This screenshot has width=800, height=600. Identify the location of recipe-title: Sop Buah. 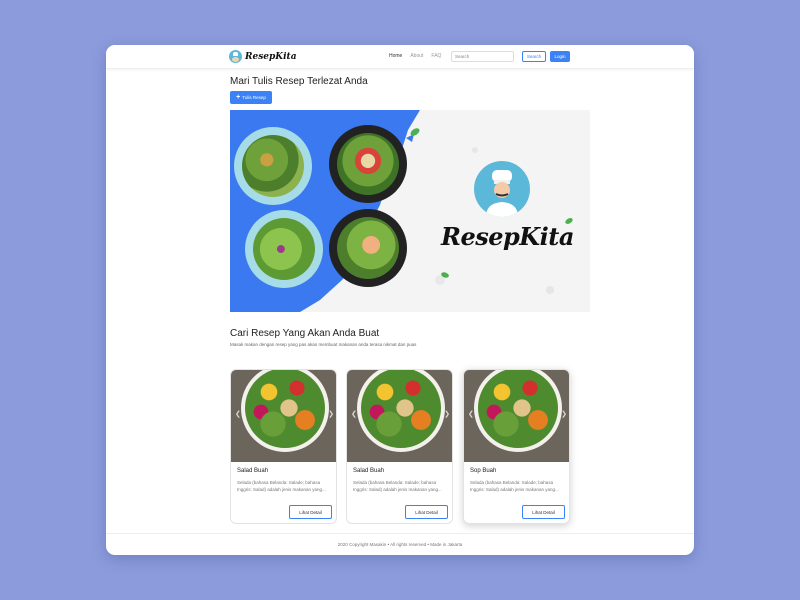
(483, 471).